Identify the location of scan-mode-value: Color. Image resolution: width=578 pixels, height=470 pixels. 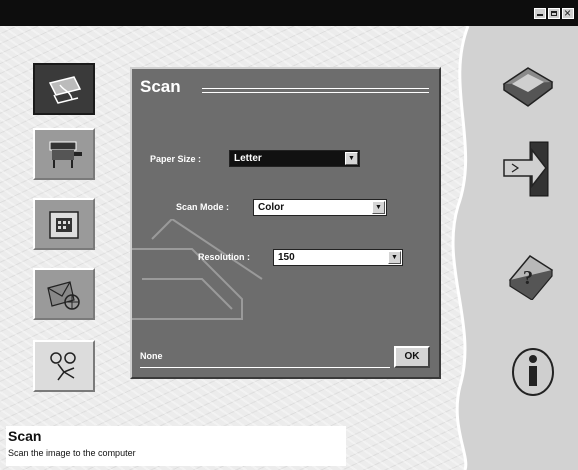
(271, 207).